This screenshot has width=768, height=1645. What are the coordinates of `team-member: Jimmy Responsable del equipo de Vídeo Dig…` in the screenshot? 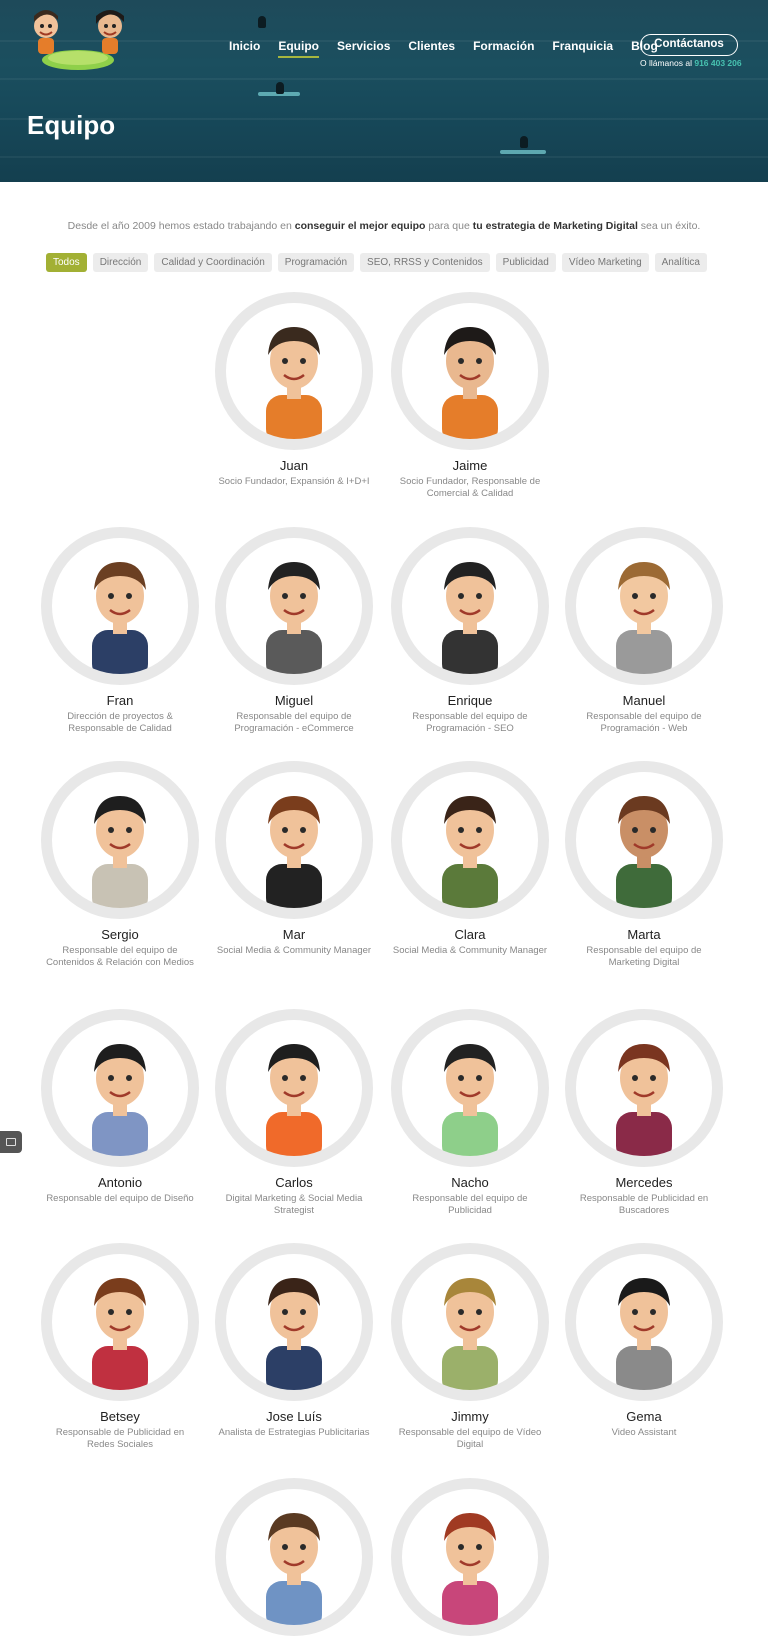 It's located at (470, 1347).